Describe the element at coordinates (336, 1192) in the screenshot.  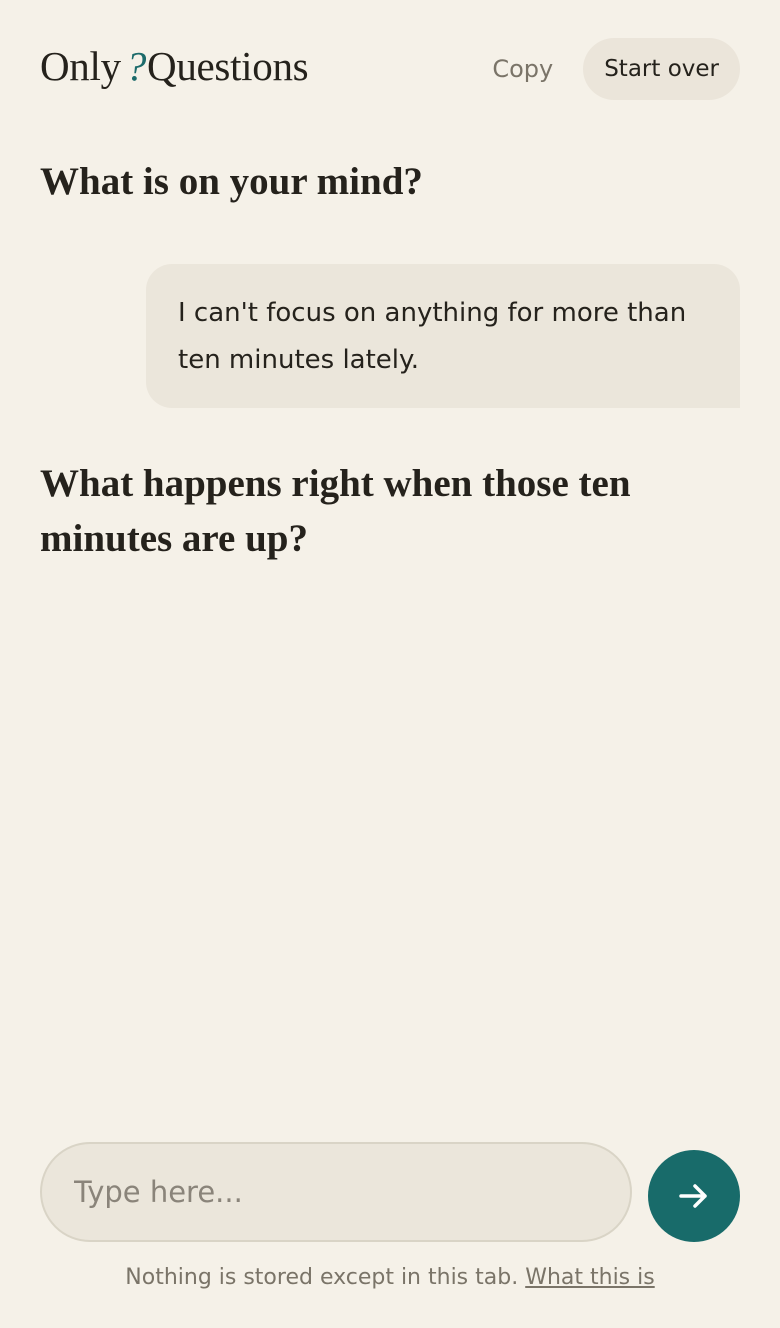
I see `message-input` at that location.